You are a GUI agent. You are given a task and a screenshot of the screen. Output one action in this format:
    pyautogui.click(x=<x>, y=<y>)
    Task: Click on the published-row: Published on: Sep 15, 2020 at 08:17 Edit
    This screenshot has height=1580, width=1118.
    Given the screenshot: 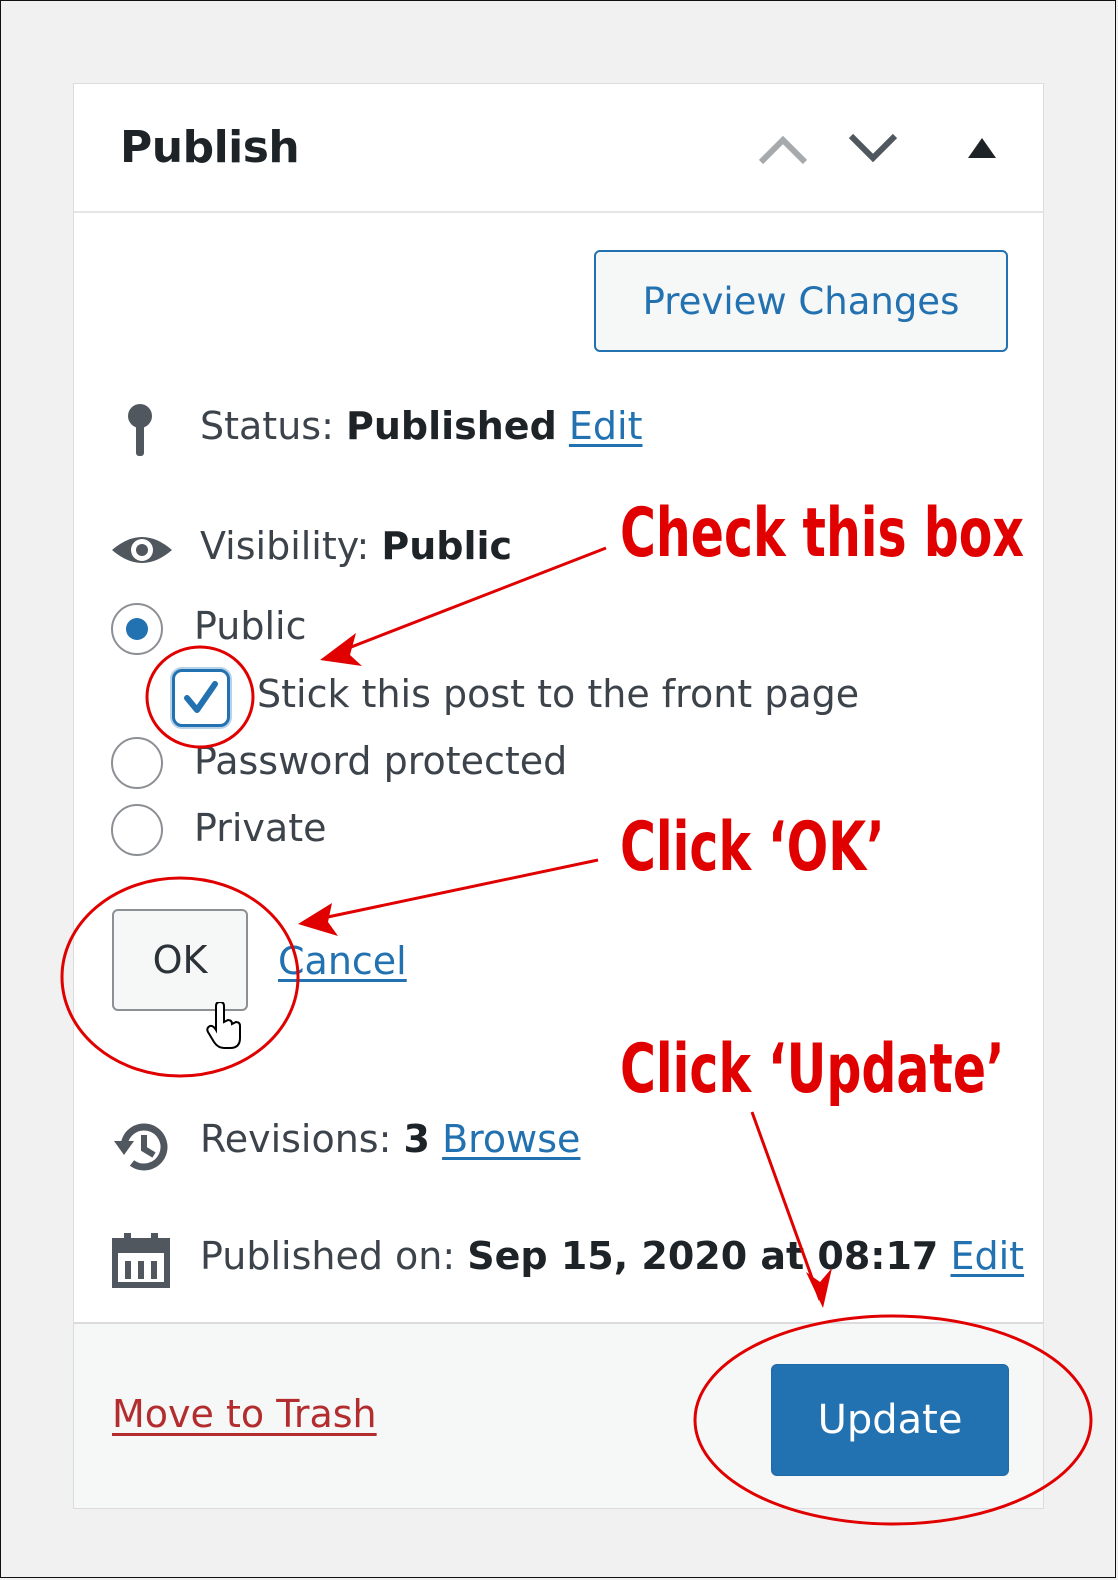 What is the action you would take?
    pyautogui.click(x=612, y=1256)
    